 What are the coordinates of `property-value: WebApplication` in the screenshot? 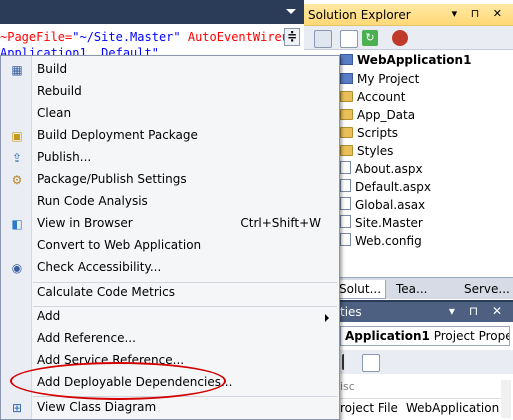 It's located at (453, 408).